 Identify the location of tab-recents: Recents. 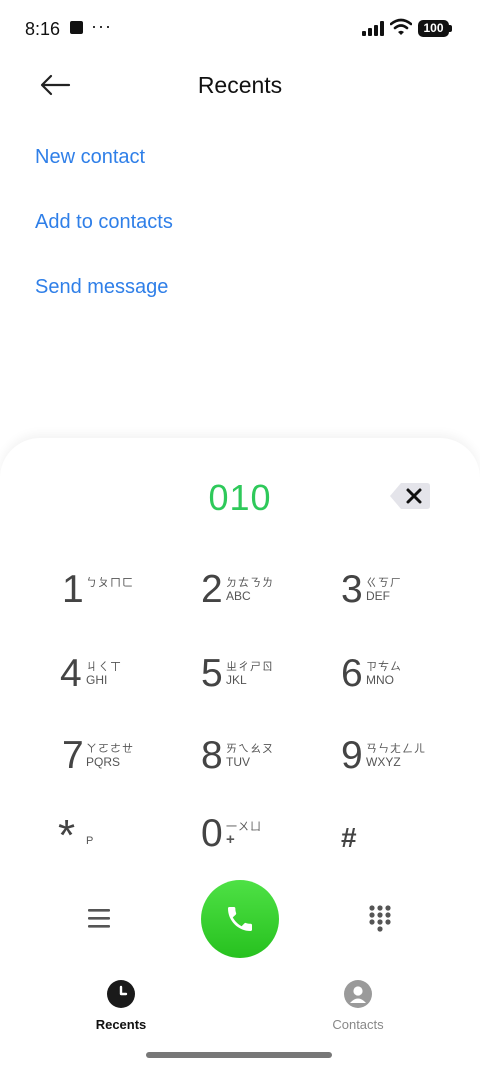
(121, 1006).